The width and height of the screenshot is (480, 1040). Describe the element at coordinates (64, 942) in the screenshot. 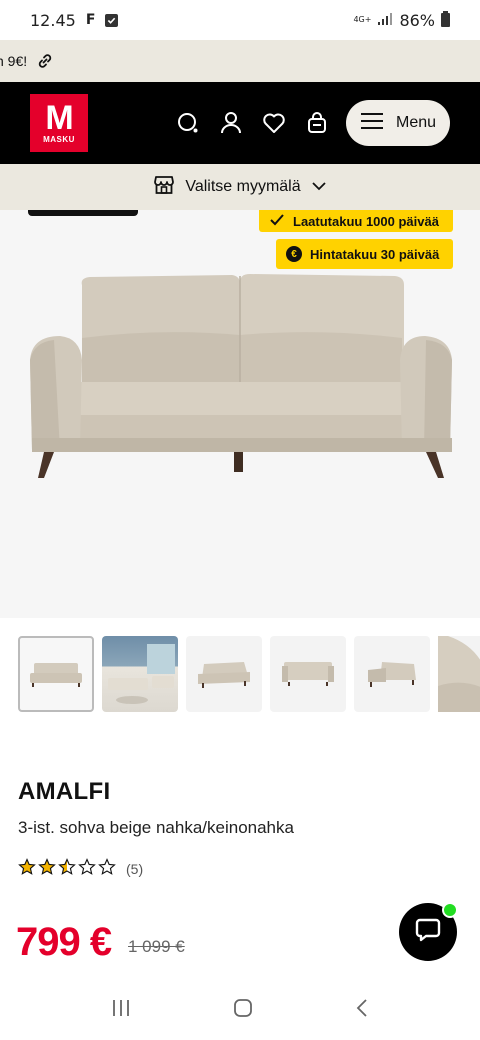

I see `product-price: 799 €` at that location.